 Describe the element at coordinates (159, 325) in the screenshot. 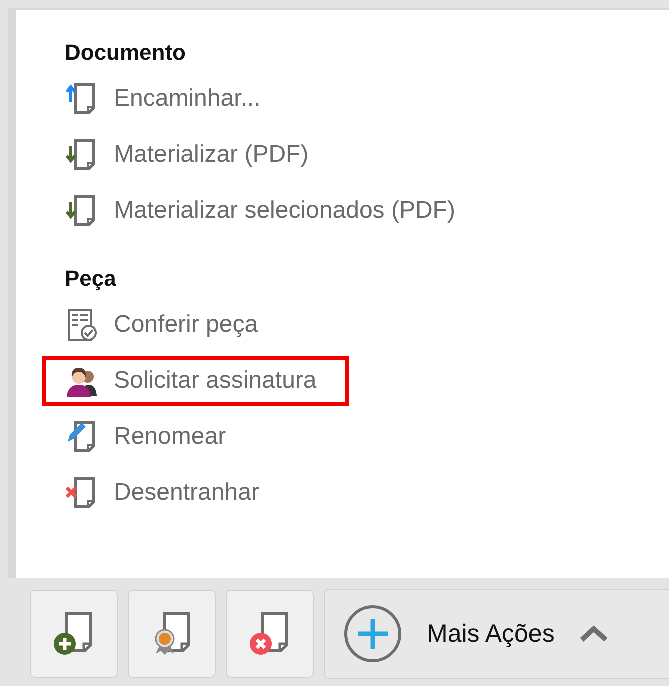

I see `menu-item: Conferir peça` at that location.